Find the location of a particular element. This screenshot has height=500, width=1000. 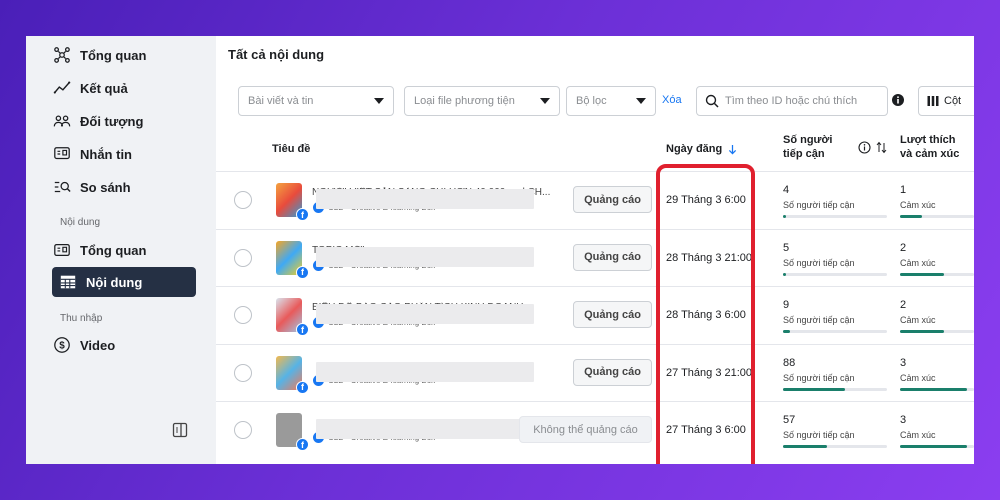

info-outline-icon is located at coordinates (864, 147).